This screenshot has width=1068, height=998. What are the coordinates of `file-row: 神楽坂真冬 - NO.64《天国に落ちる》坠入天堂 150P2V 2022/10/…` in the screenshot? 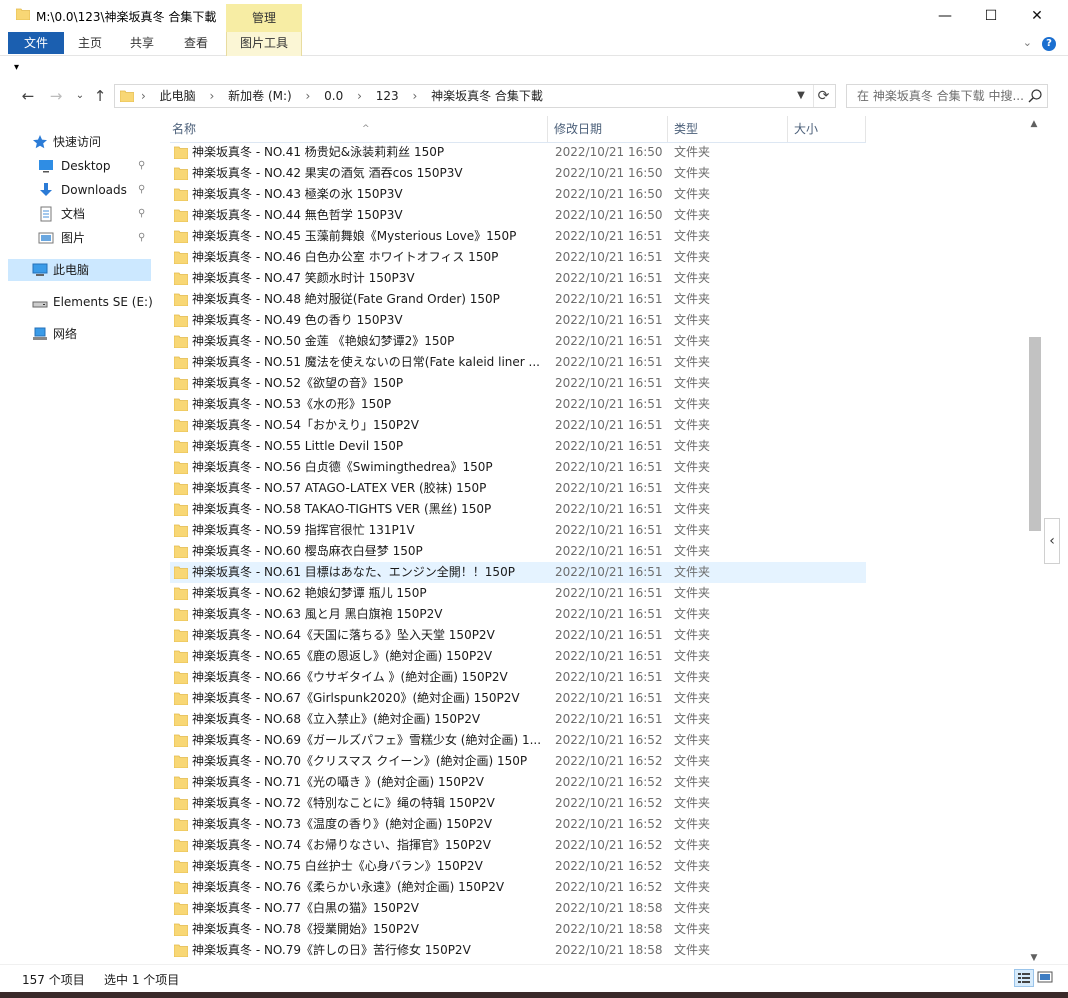 It's located at (518, 635).